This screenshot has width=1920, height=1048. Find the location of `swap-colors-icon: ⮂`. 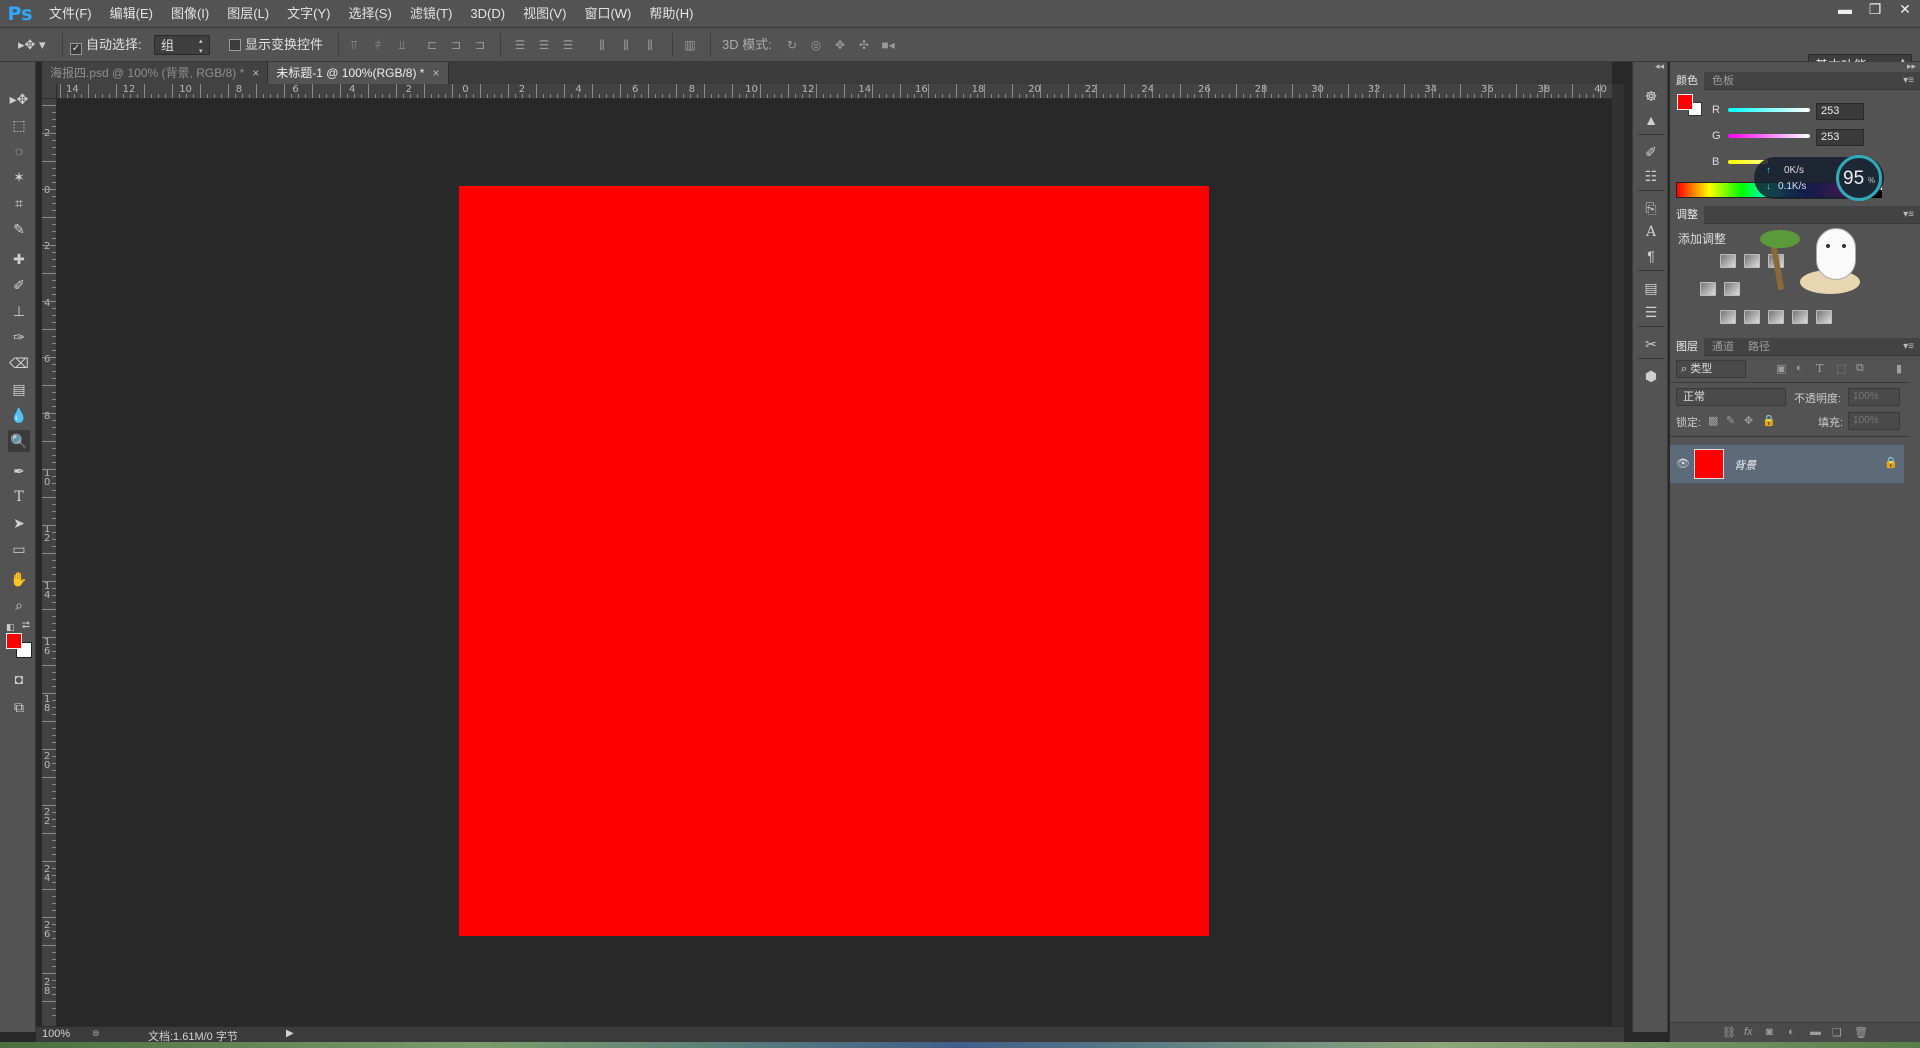

swap-colors-icon: ⮂ is located at coordinates (26, 625).